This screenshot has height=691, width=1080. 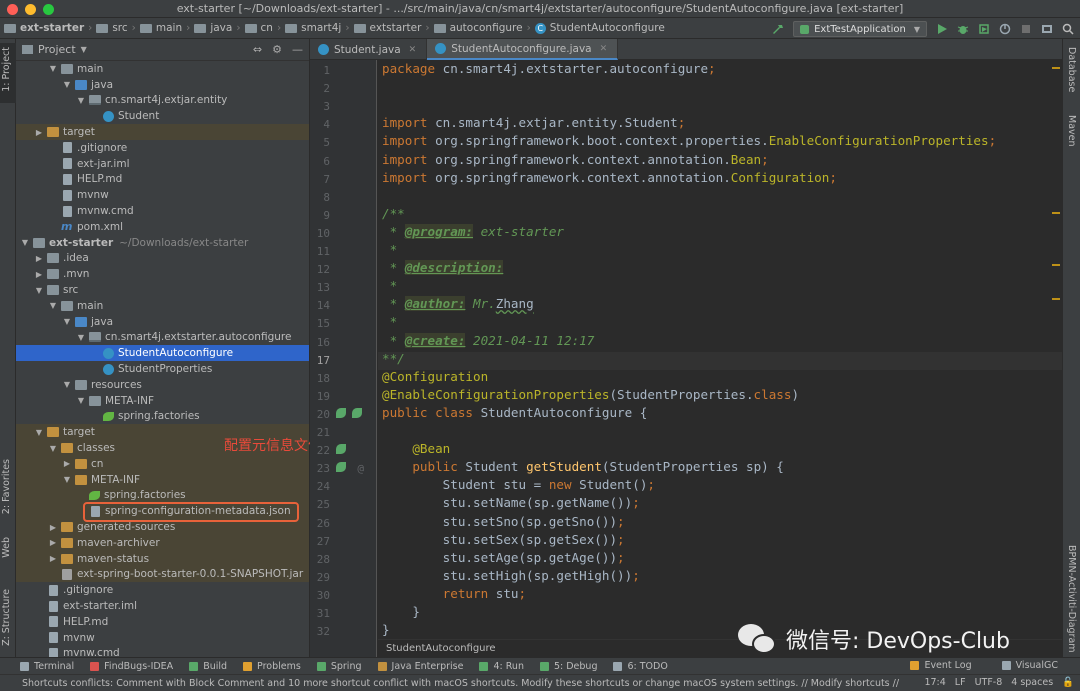 What do you see at coordinates (6, 547) in the screenshot?
I see `web-tool-button: Web` at bounding box center [6, 547].